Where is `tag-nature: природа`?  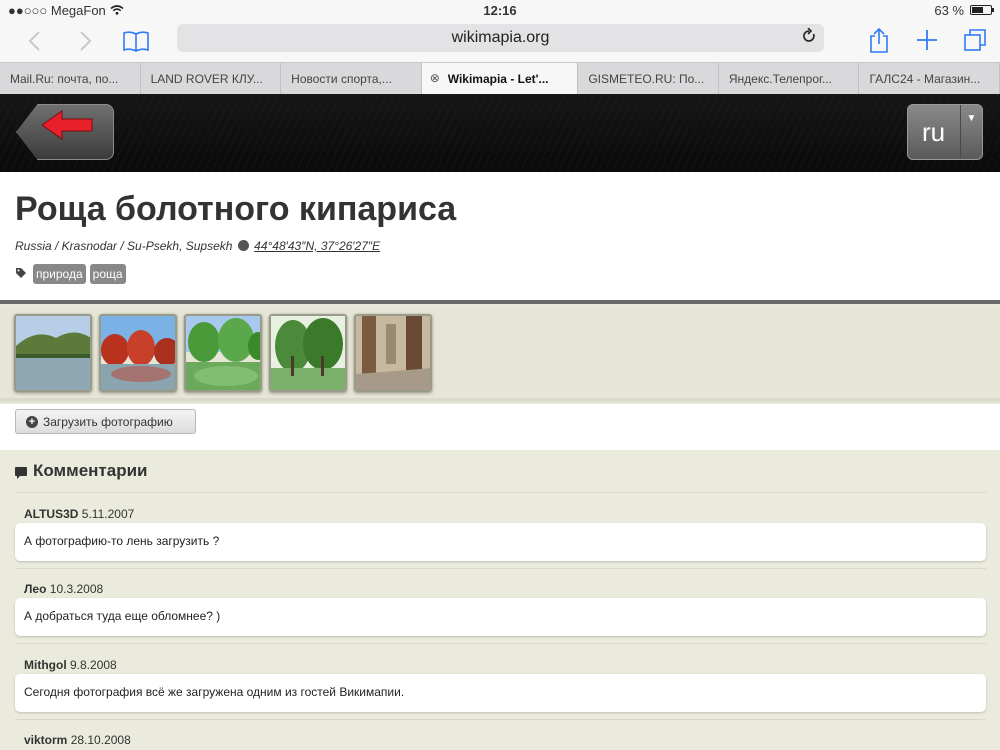
tag-nature: природа is located at coordinates (59, 274).